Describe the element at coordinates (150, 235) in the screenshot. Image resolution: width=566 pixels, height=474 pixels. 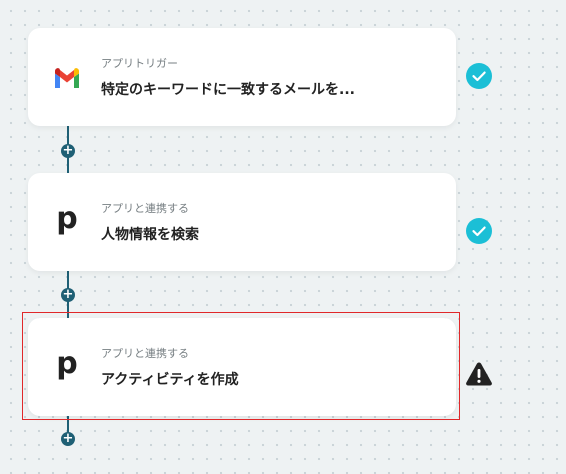
I see `step-title: 人物情報を検索` at that location.